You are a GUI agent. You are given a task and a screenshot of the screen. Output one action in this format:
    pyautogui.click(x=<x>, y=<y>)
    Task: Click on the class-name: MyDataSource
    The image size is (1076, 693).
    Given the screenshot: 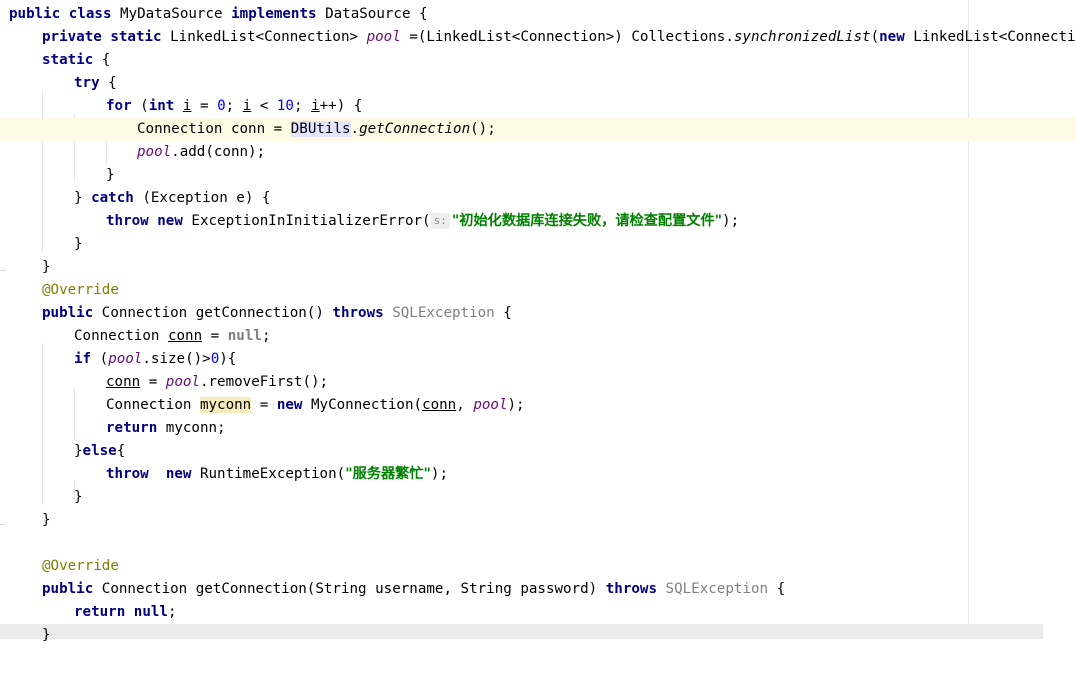 What is the action you would take?
    pyautogui.click(x=171, y=14)
    